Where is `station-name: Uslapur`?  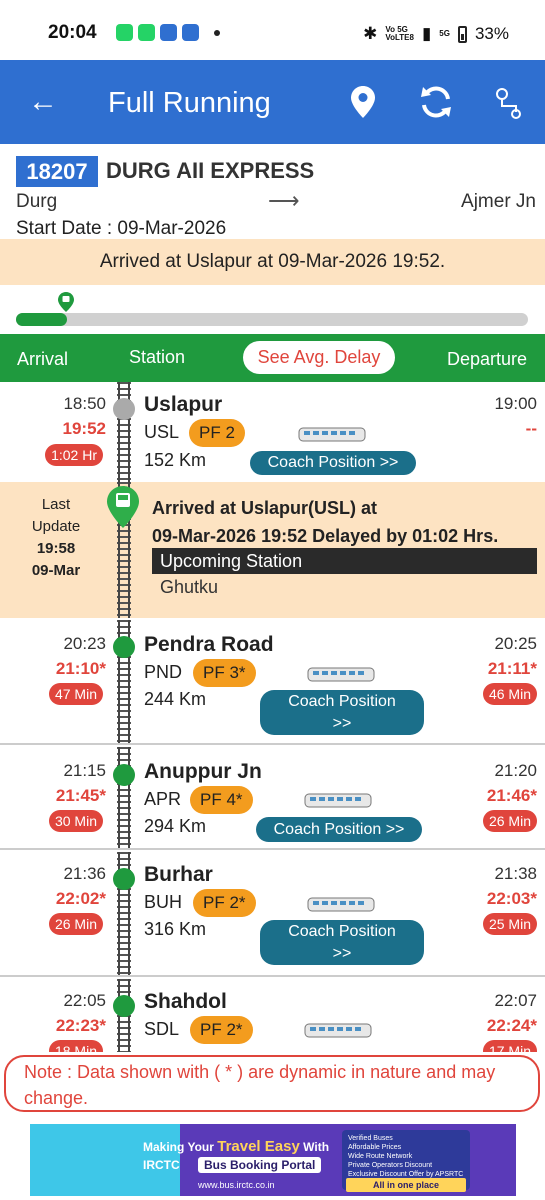
station-name: Uslapur is located at coordinates (183, 404).